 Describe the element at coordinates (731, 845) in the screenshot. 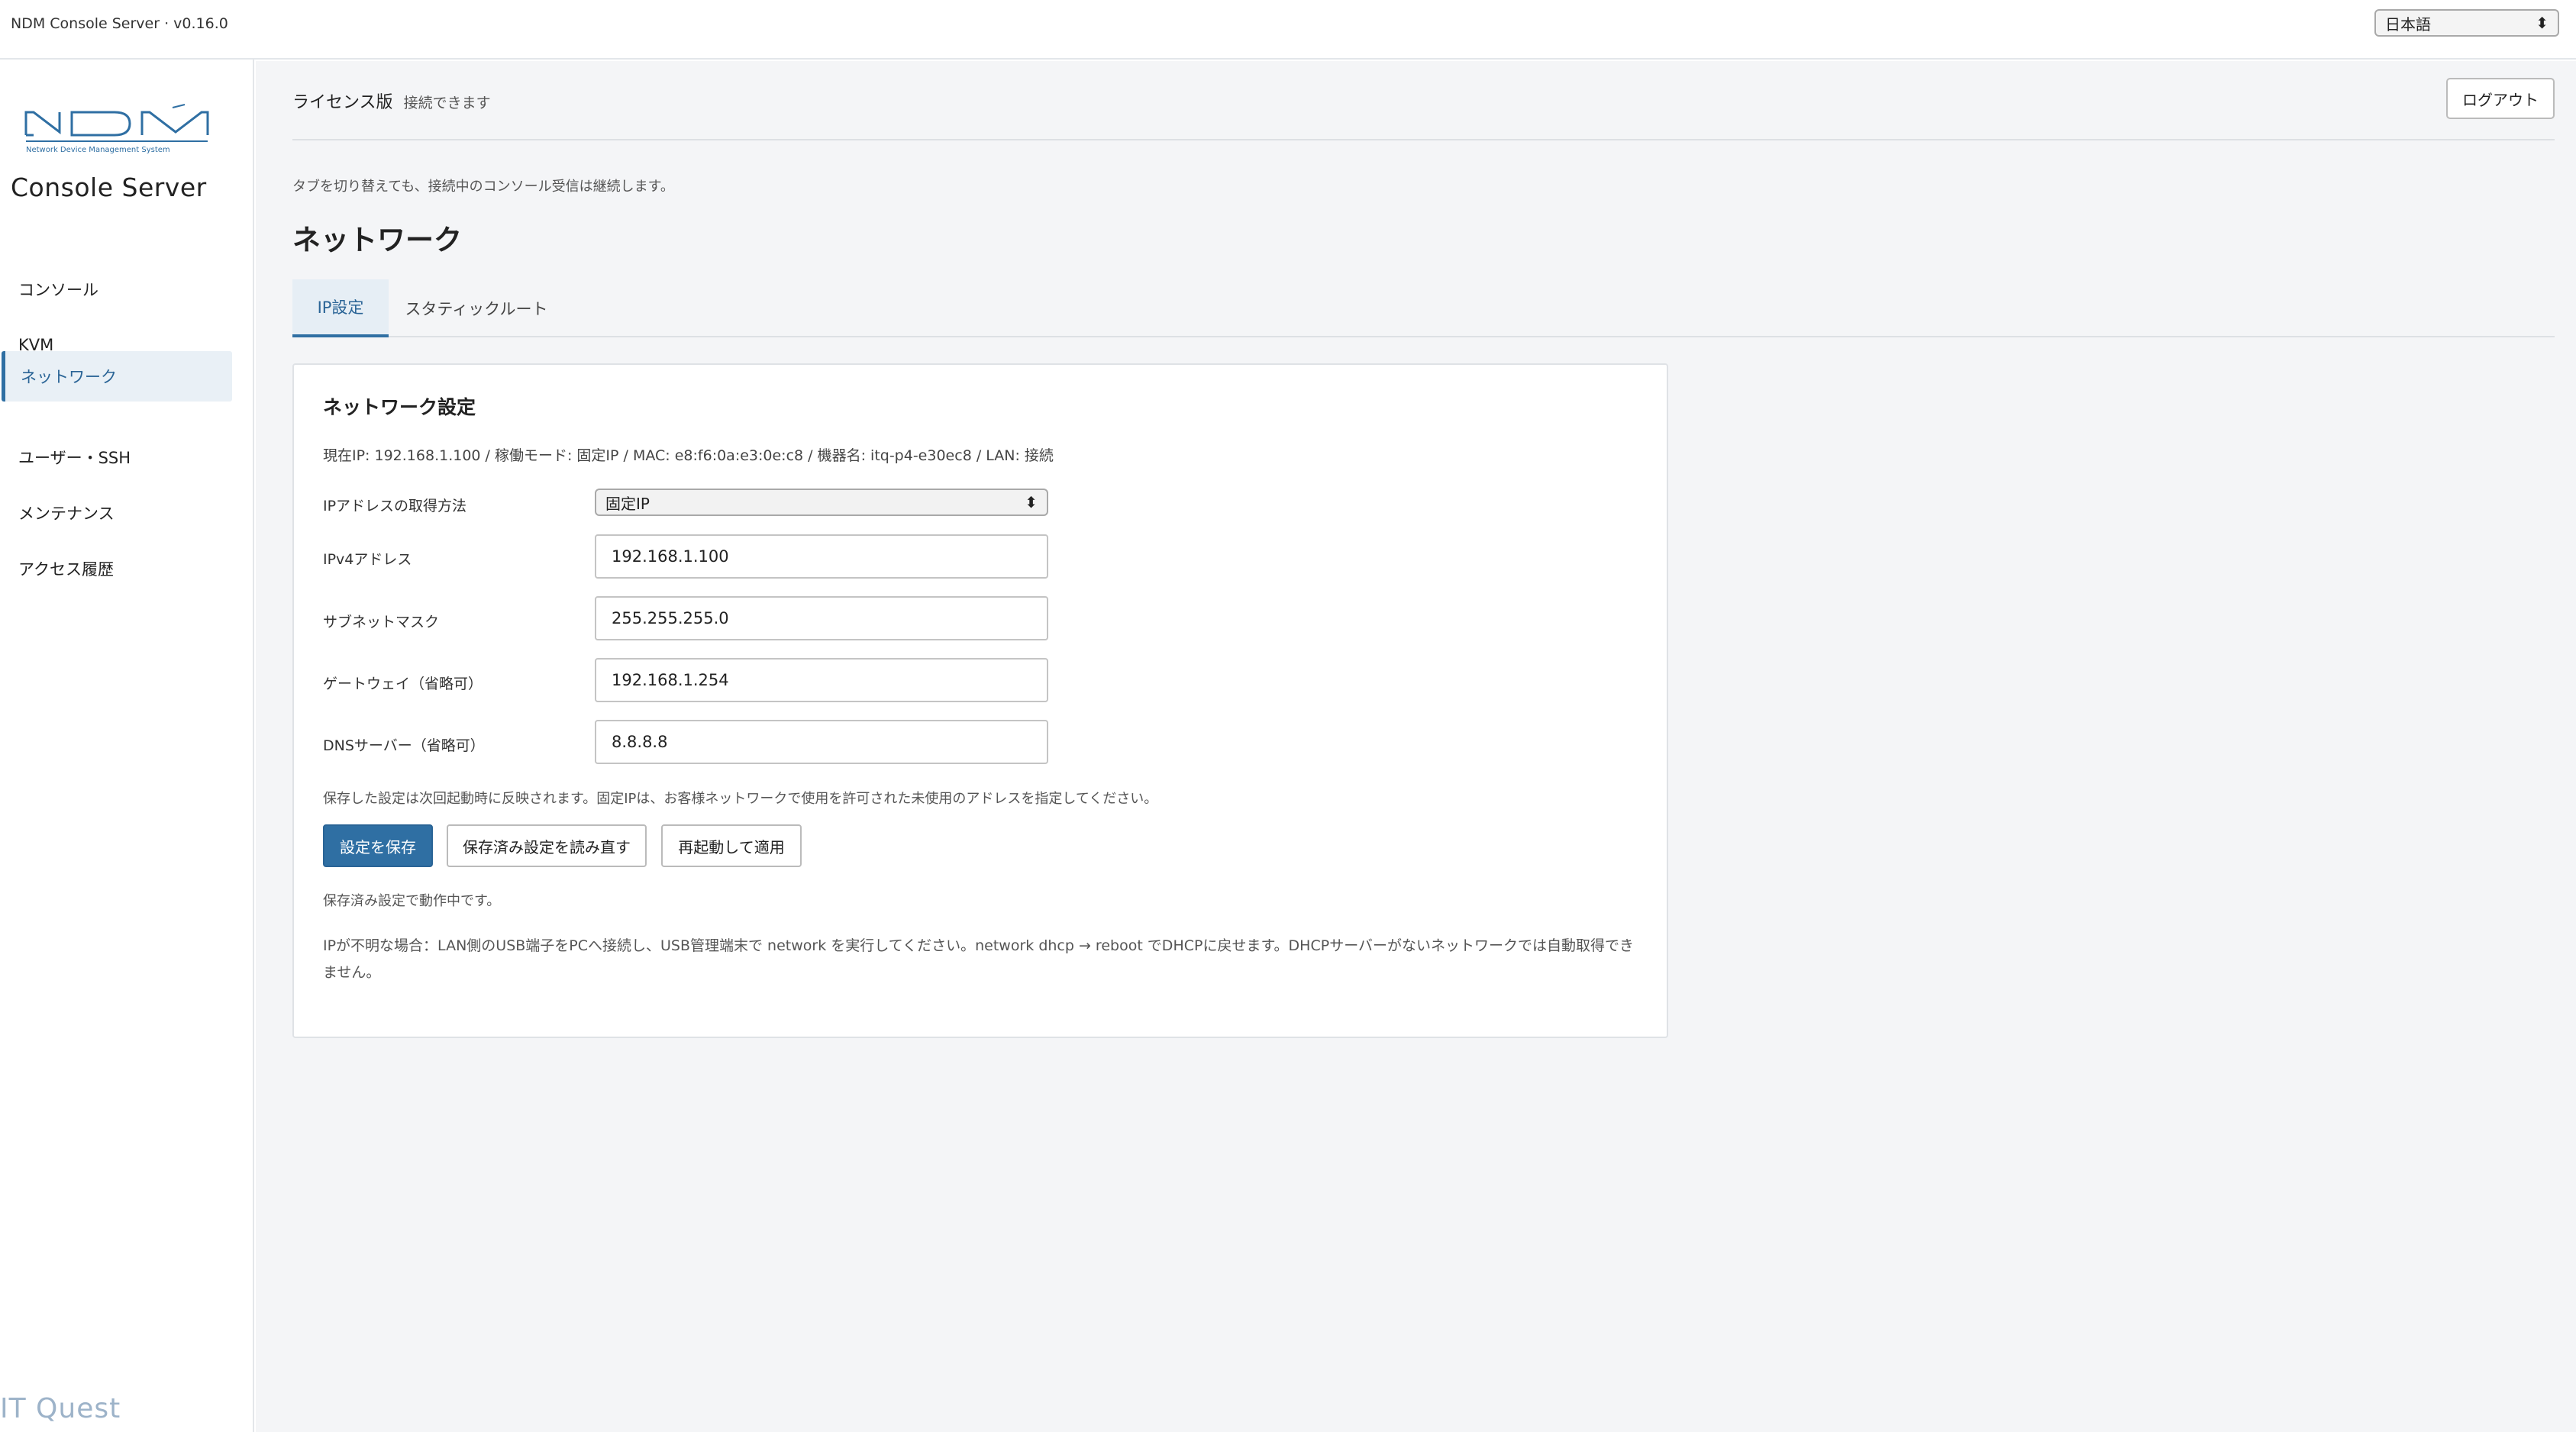

I see `reboot-apply-button: 再起動して適用` at that location.